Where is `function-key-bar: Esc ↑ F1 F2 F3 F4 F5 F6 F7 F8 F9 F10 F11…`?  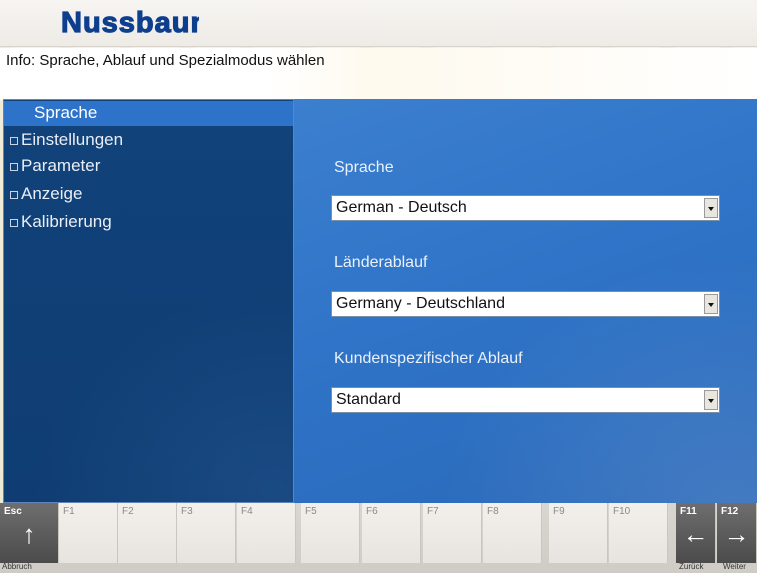
function-key-bar: Esc ↑ F1 F2 F3 F4 F5 F6 F7 F8 F9 F10 F11… is located at coordinates (378, 538).